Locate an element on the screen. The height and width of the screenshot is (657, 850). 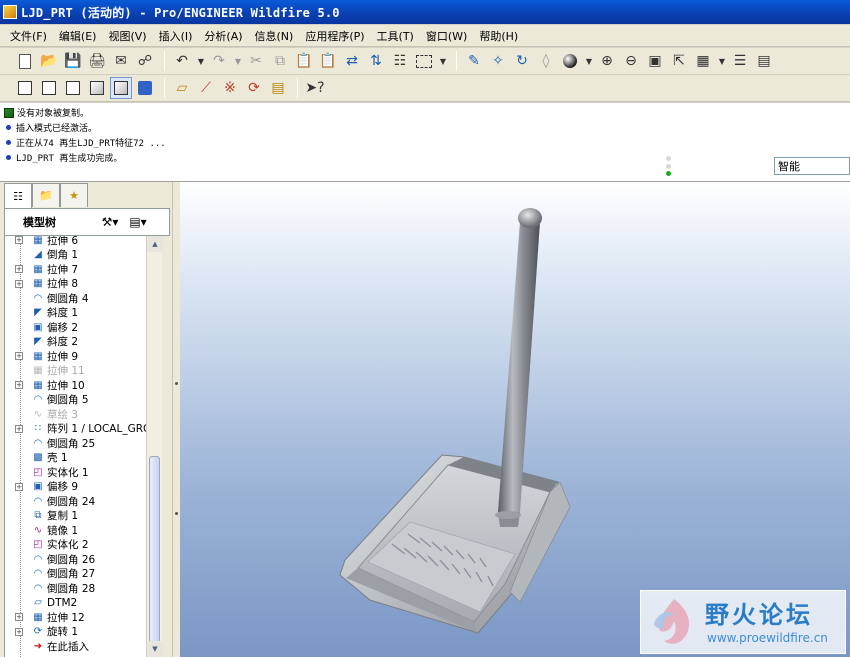
zoom-out-icon: ⊖ is located at coordinates (631, 61).